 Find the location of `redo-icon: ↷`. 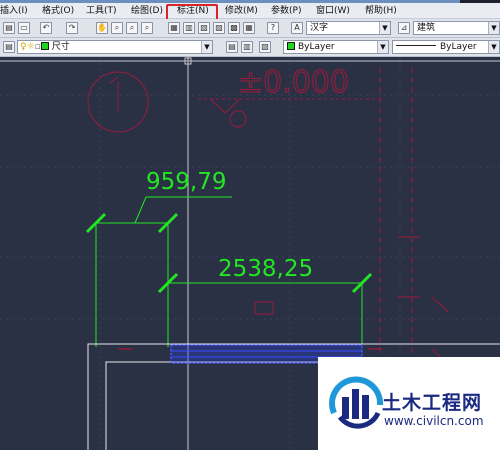

redo-icon: ↷ is located at coordinates (72, 28).